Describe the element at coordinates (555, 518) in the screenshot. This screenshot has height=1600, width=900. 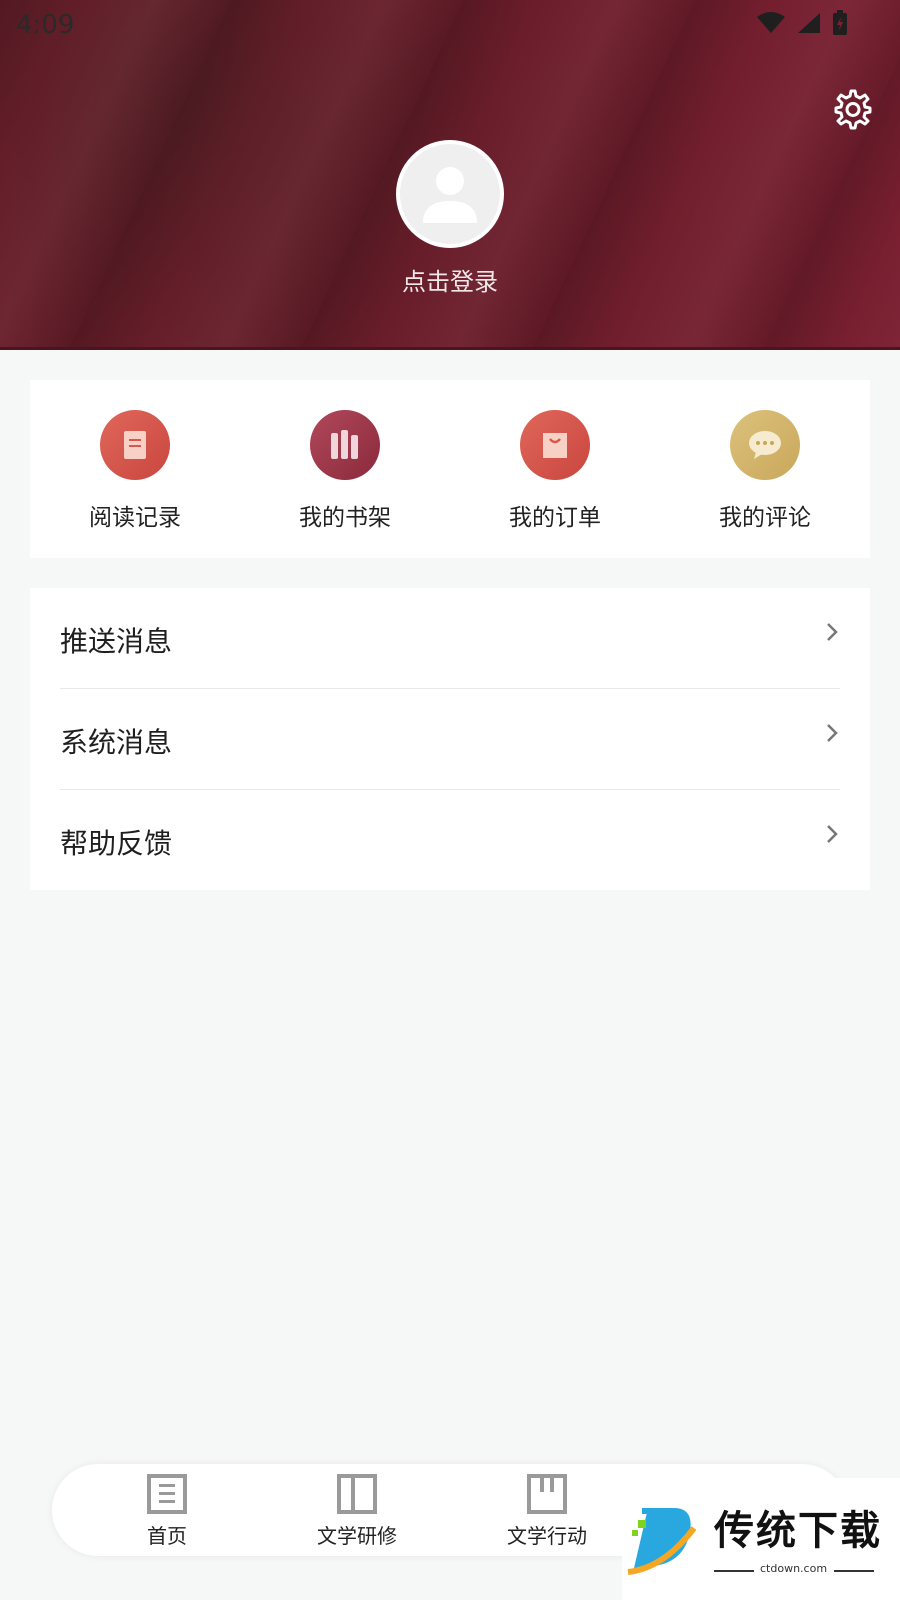
I see `quick-action-label: 我的订单` at that location.